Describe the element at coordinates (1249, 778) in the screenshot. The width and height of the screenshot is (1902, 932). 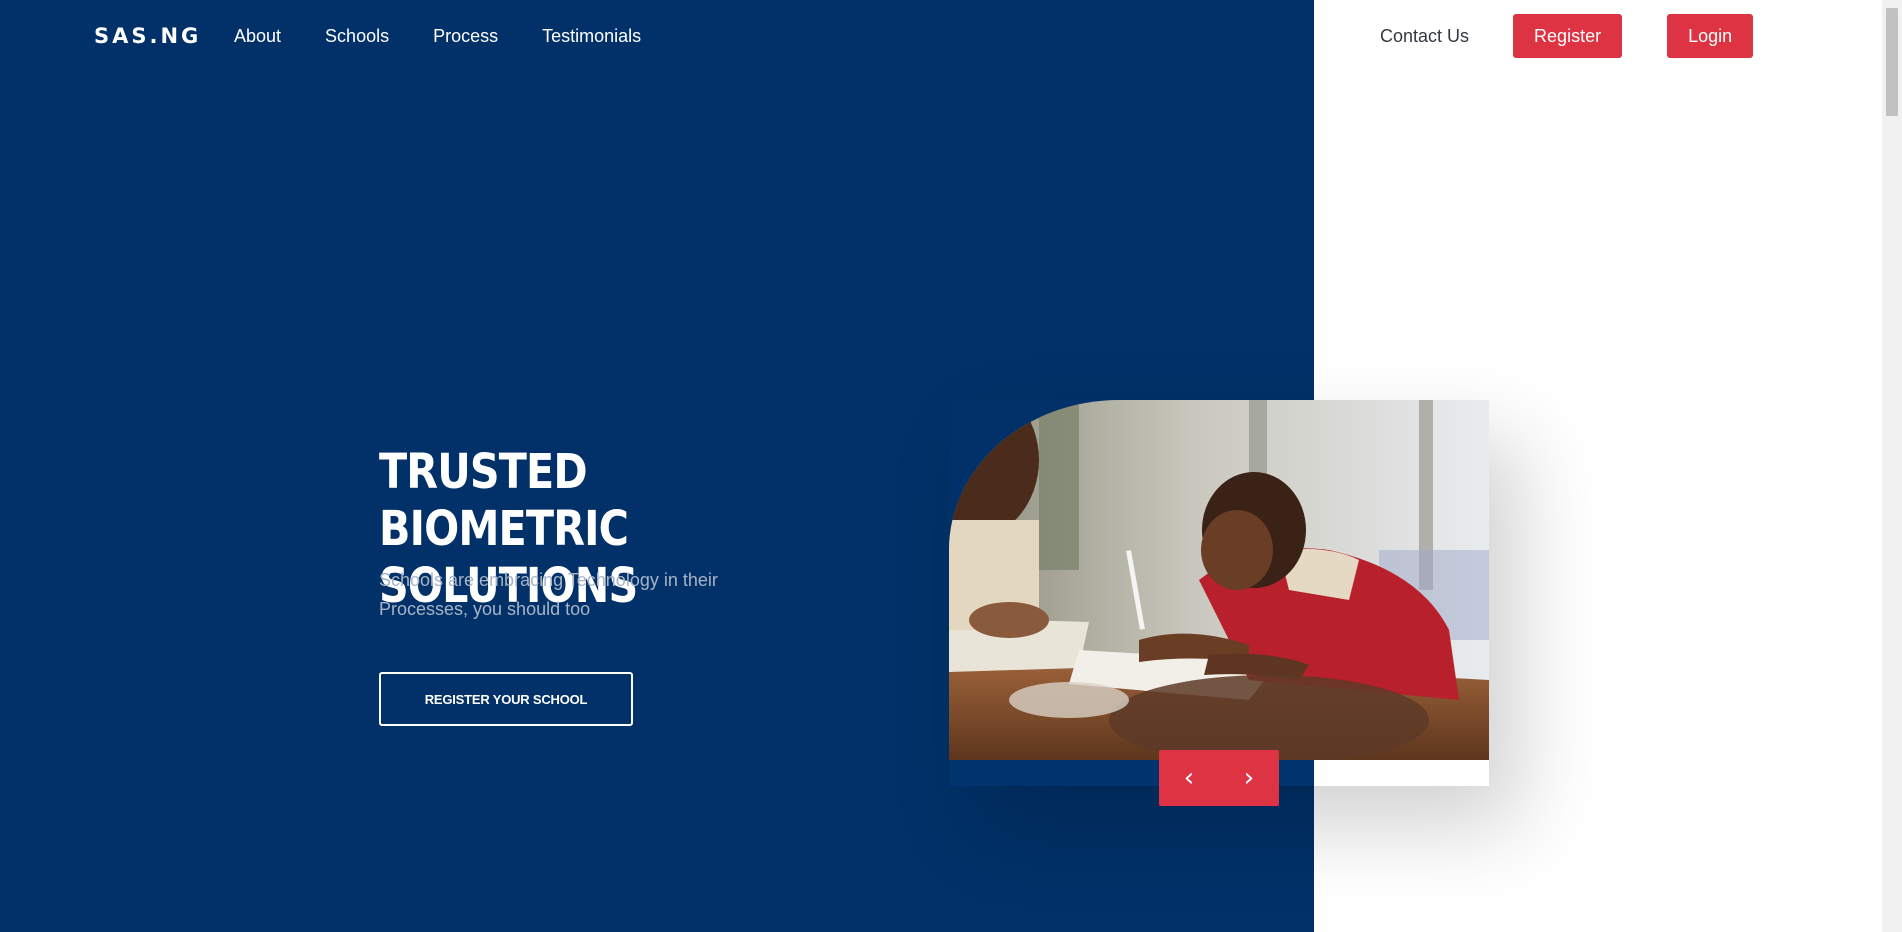
I see `chevron-right-icon: ›` at that location.